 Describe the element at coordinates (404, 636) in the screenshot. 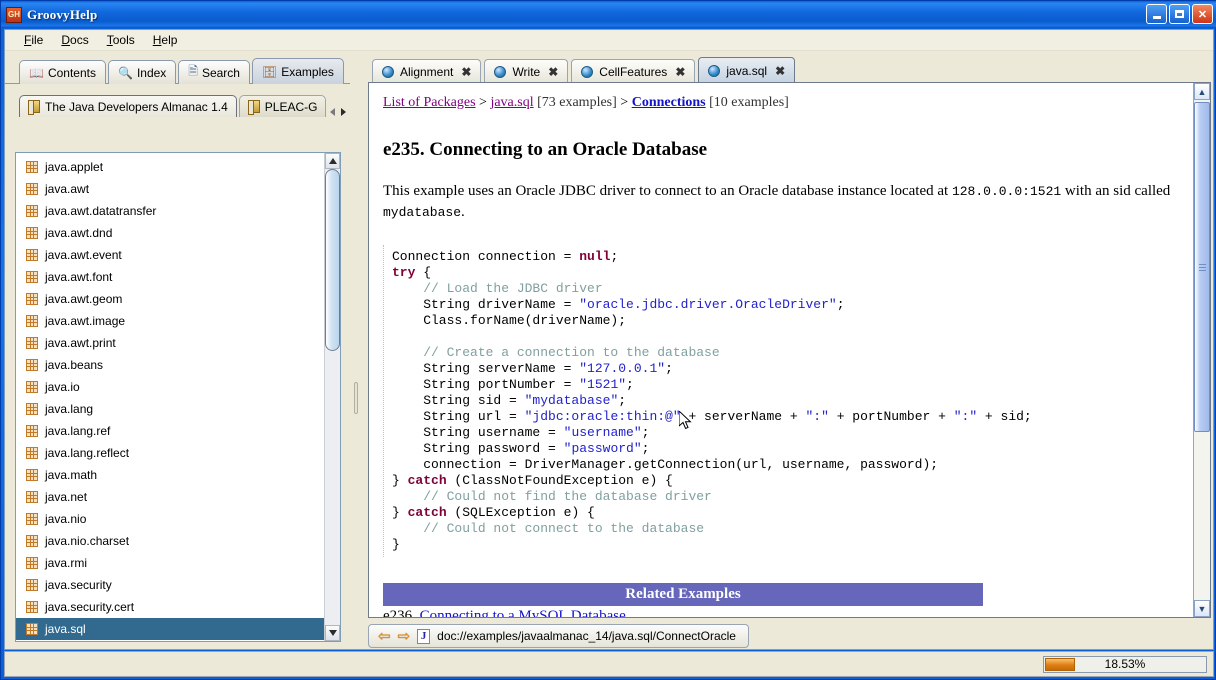

I see `forward-icon: ⇨` at that location.